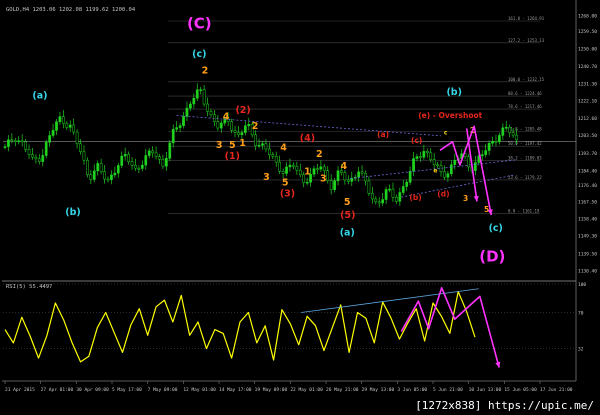 The width and height of the screenshot is (600, 415). Describe the element at coordinates (20, 390) in the screenshot. I see `time-tick-label: 21 Apr 2015` at that location.